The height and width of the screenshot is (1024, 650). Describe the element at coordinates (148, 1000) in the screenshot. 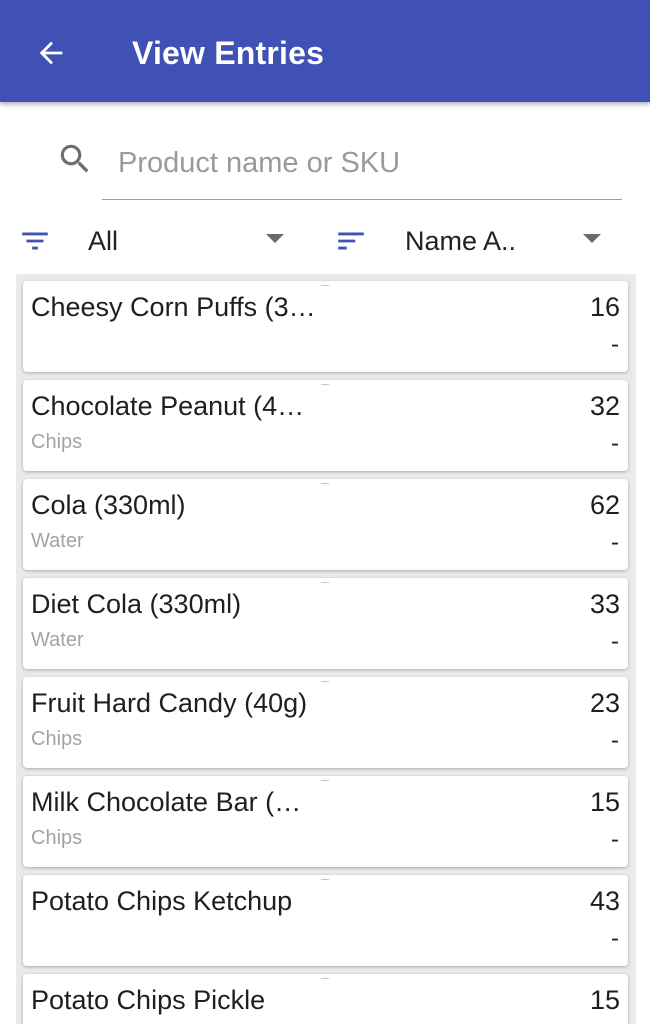

I see `item-name: Potato Chips Pickle` at that location.